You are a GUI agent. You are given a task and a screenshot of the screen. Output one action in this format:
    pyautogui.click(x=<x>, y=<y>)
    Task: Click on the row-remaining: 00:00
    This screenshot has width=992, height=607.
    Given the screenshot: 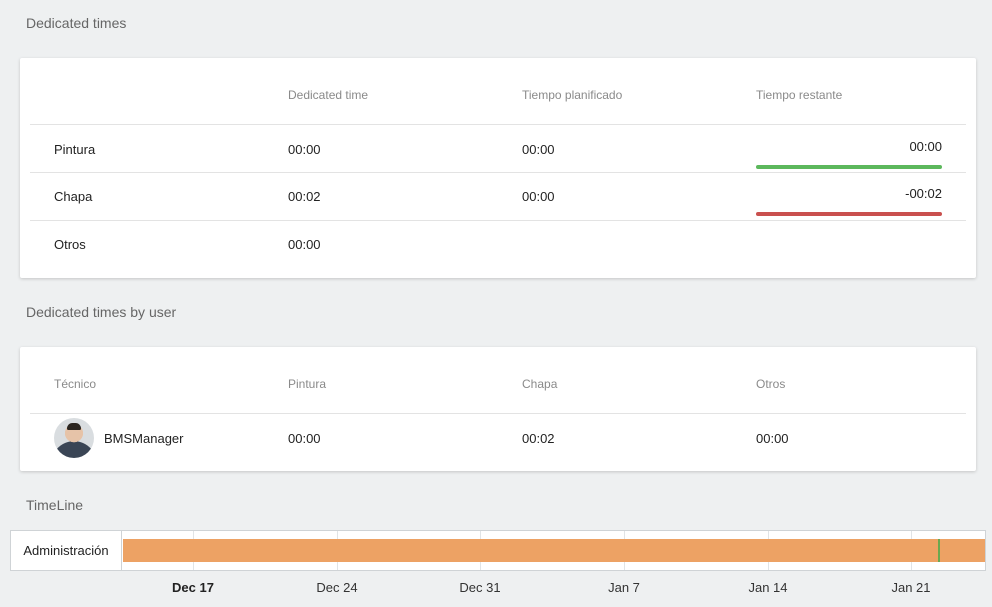 What is the action you would take?
    pyautogui.click(x=925, y=146)
    